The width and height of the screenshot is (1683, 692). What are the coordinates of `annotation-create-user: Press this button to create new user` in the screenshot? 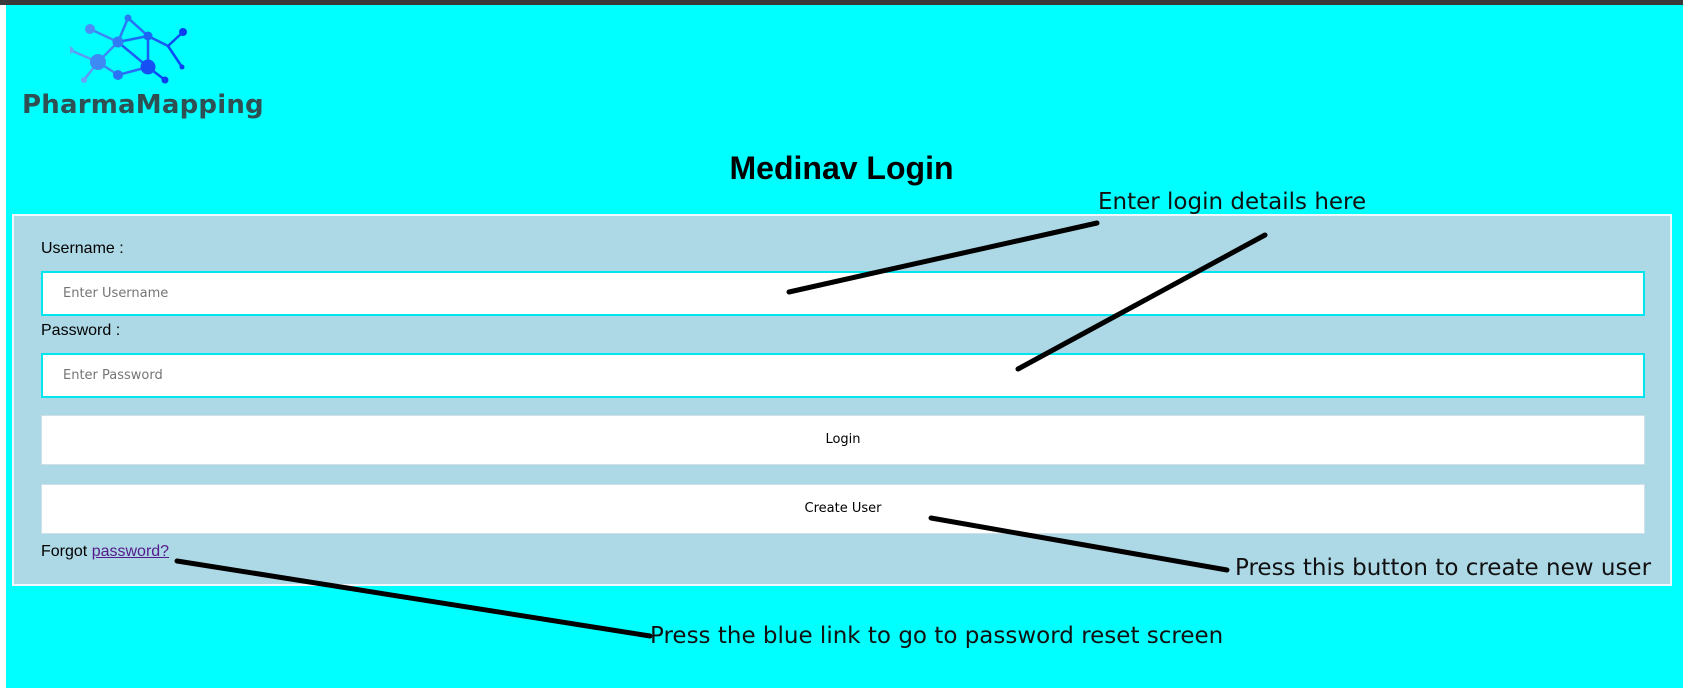 It's located at (1443, 568).